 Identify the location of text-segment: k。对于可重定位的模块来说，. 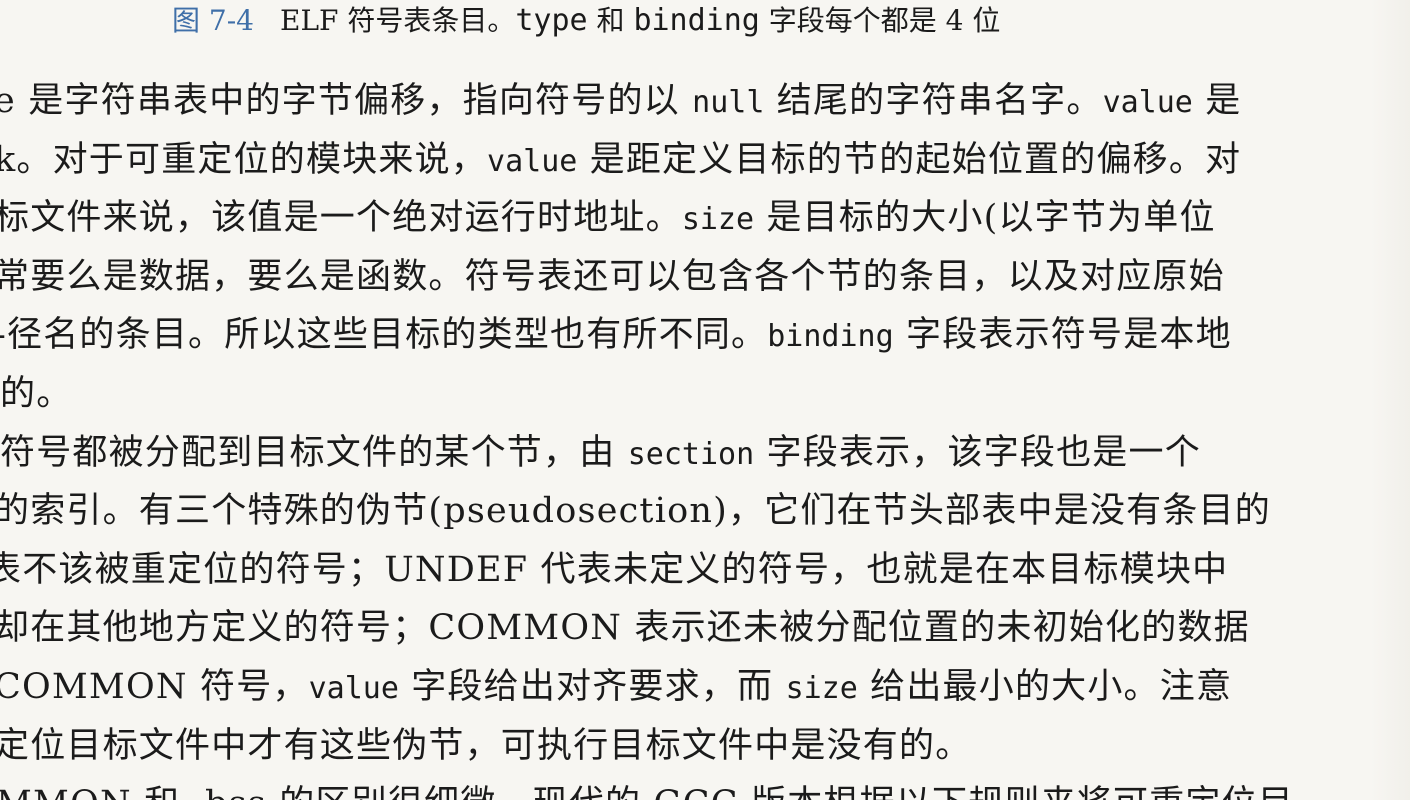
(244, 159).